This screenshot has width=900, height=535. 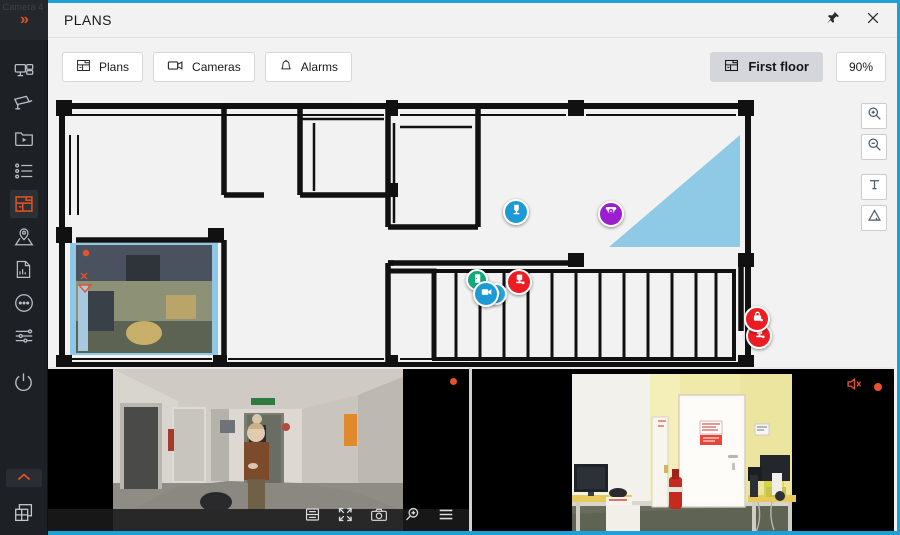 What do you see at coordinates (312, 517) in the screenshot?
I see `split-layout-button` at bounding box center [312, 517].